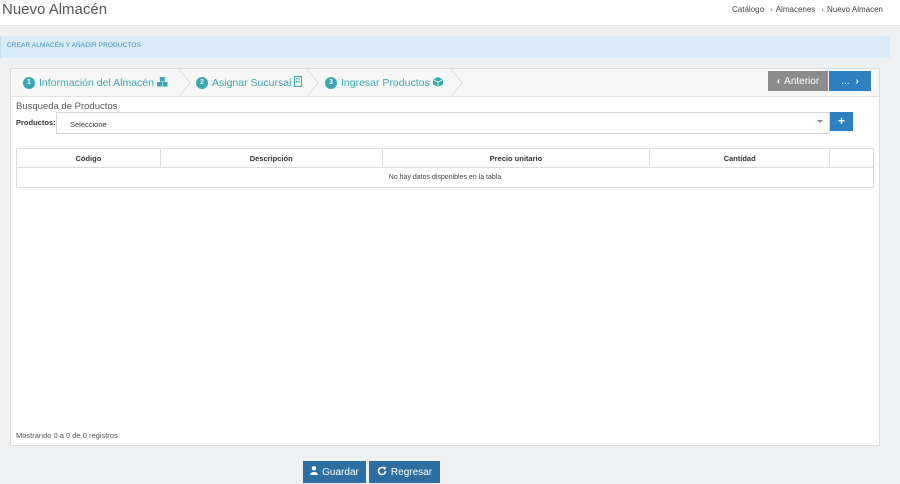 The width and height of the screenshot is (900, 484). I want to click on products-select-value: Seleccione, so click(88, 124).